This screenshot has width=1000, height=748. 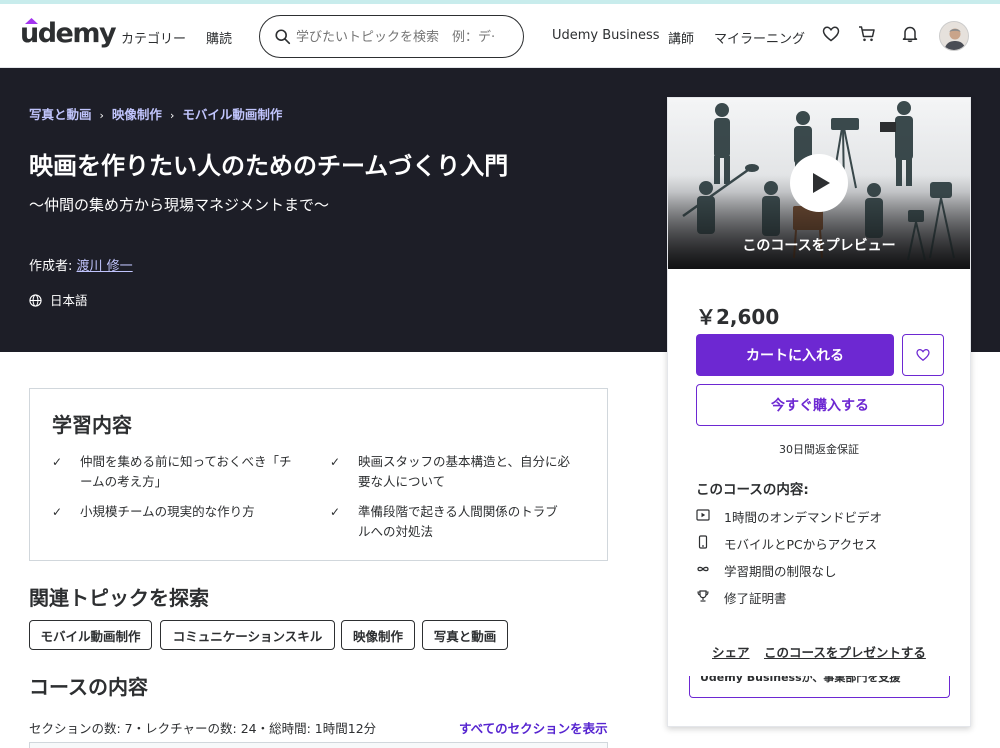 What do you see at coordinates (681, 37) in the screenshot?
I see `nav-instructor: 講師` at bounding box center [681, 37].